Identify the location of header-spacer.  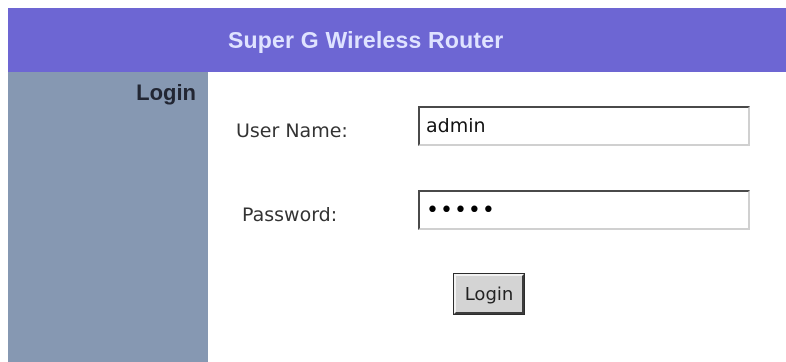
(108, 40).